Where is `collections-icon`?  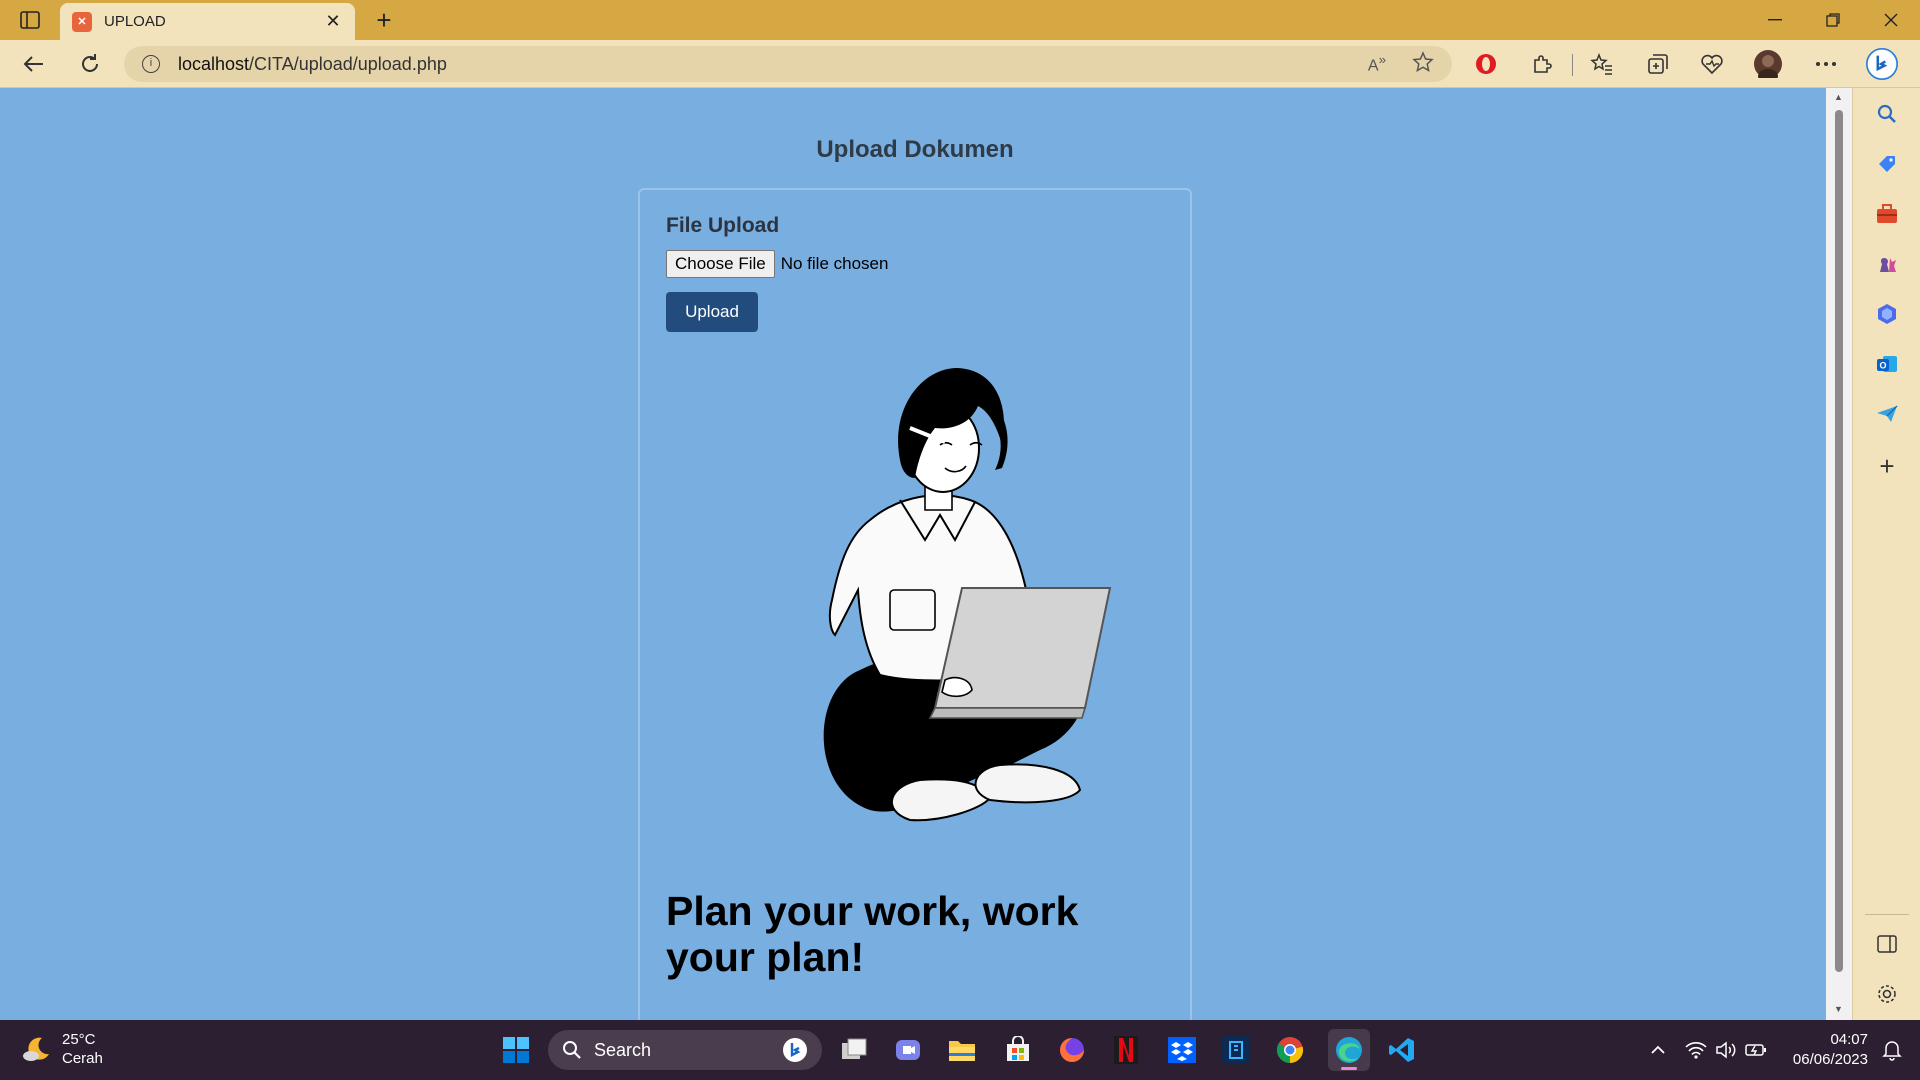 collections-icon is located at coordinates (1658, 64).